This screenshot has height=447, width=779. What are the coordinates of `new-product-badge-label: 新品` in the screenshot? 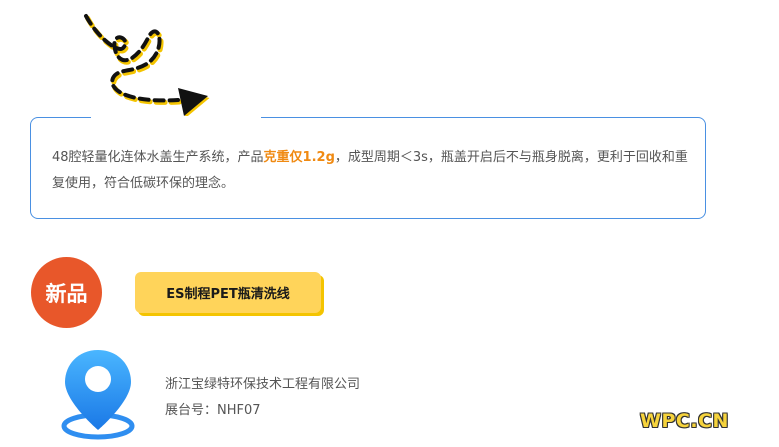 It's located at (66, 293).